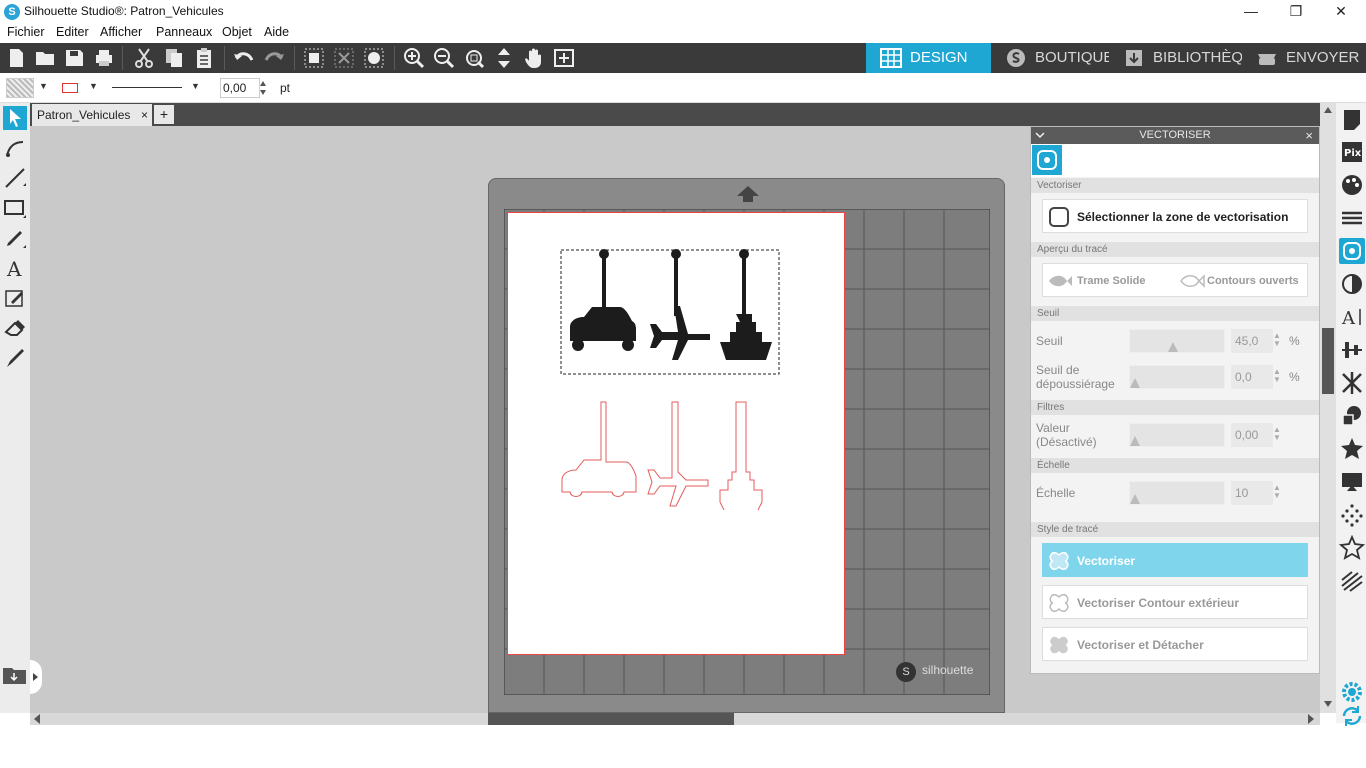 The image size is (1366, 768). I want to click on page-setup-icon, so click(1352, 120).